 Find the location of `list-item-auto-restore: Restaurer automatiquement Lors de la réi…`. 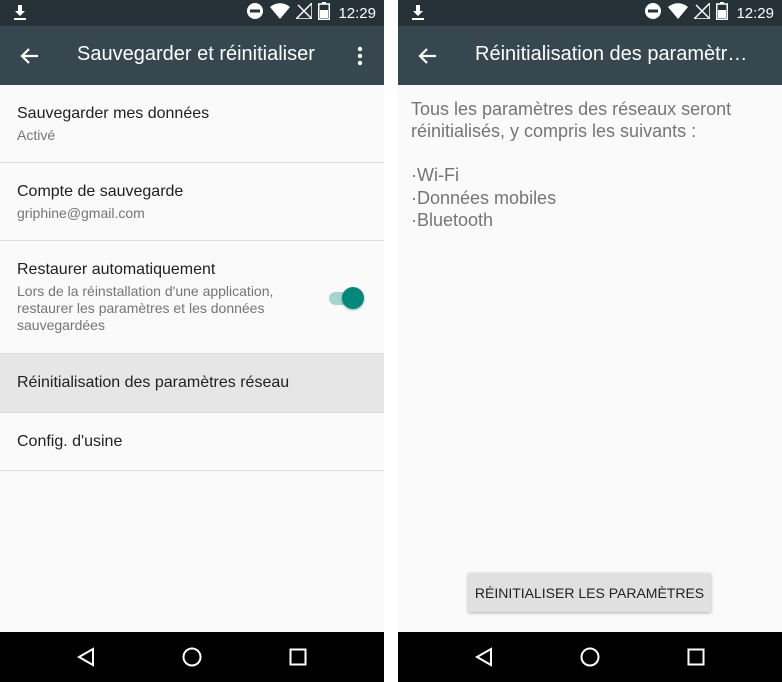

list-item-auto-restore: Restaurer automatiquement Lors de la réi… is located at coordinates (192, 297).